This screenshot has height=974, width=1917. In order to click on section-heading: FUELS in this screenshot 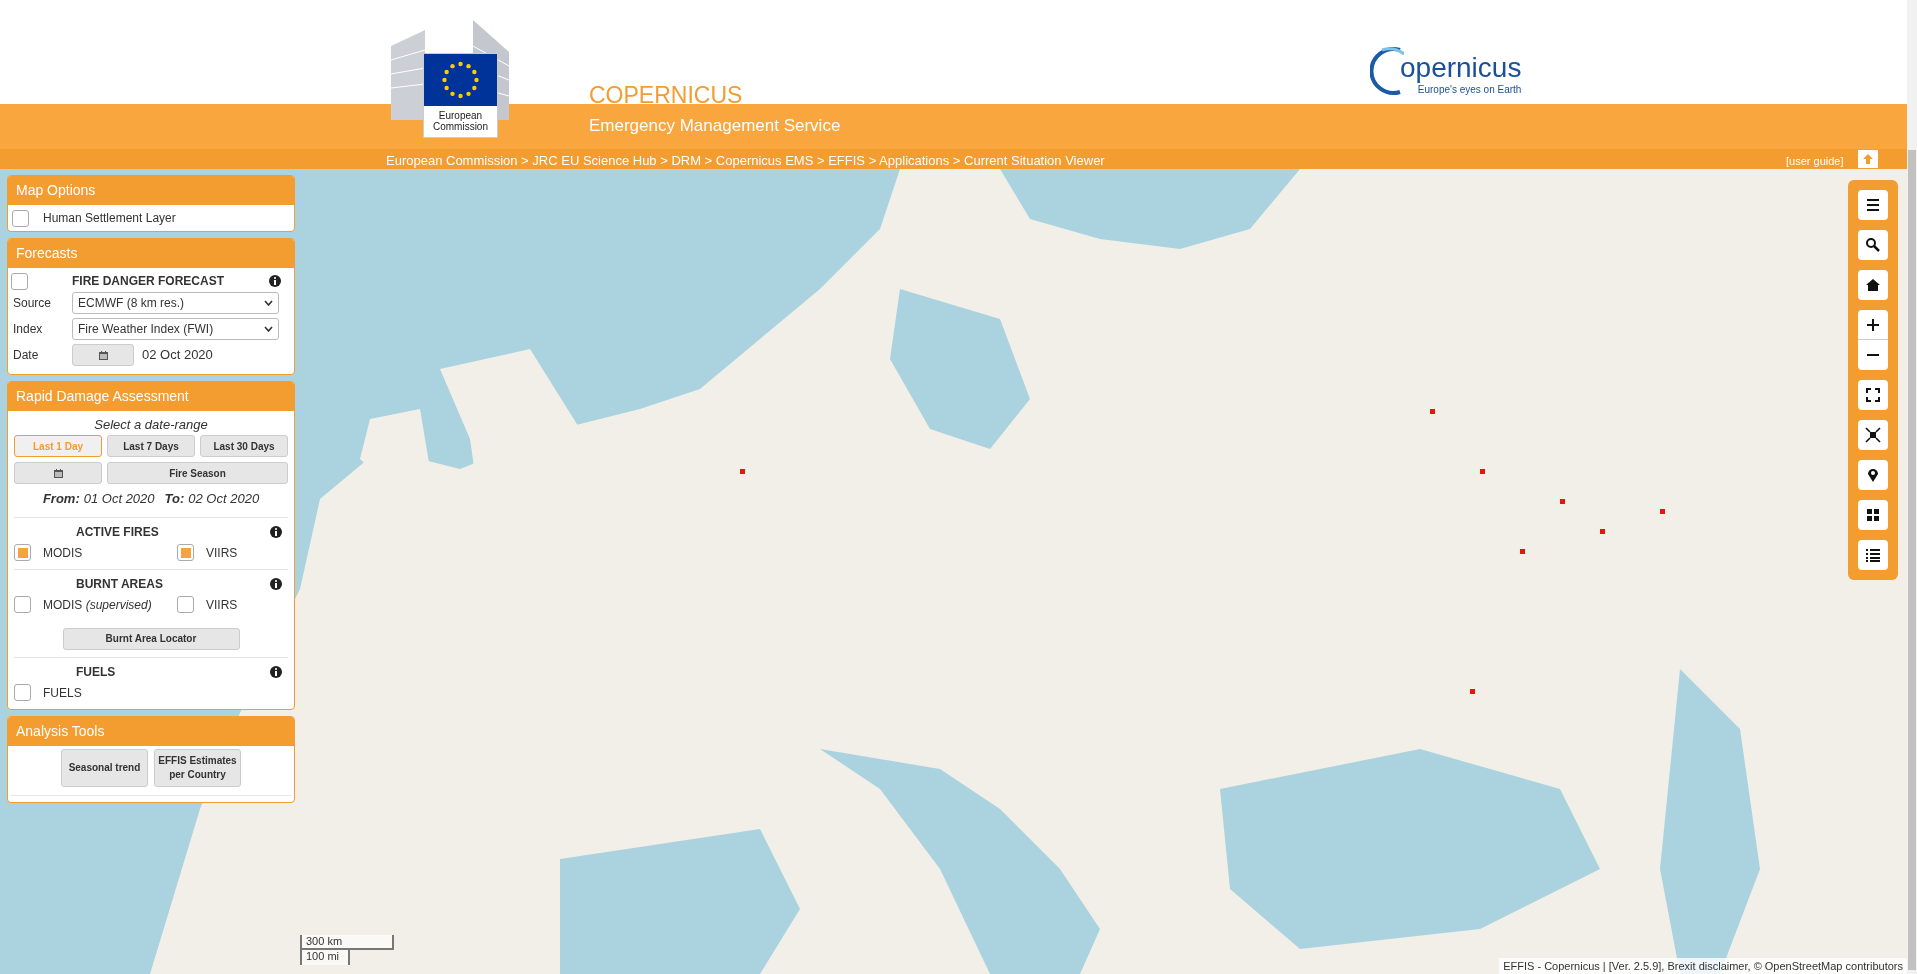, I will do `click(96, 672)`.